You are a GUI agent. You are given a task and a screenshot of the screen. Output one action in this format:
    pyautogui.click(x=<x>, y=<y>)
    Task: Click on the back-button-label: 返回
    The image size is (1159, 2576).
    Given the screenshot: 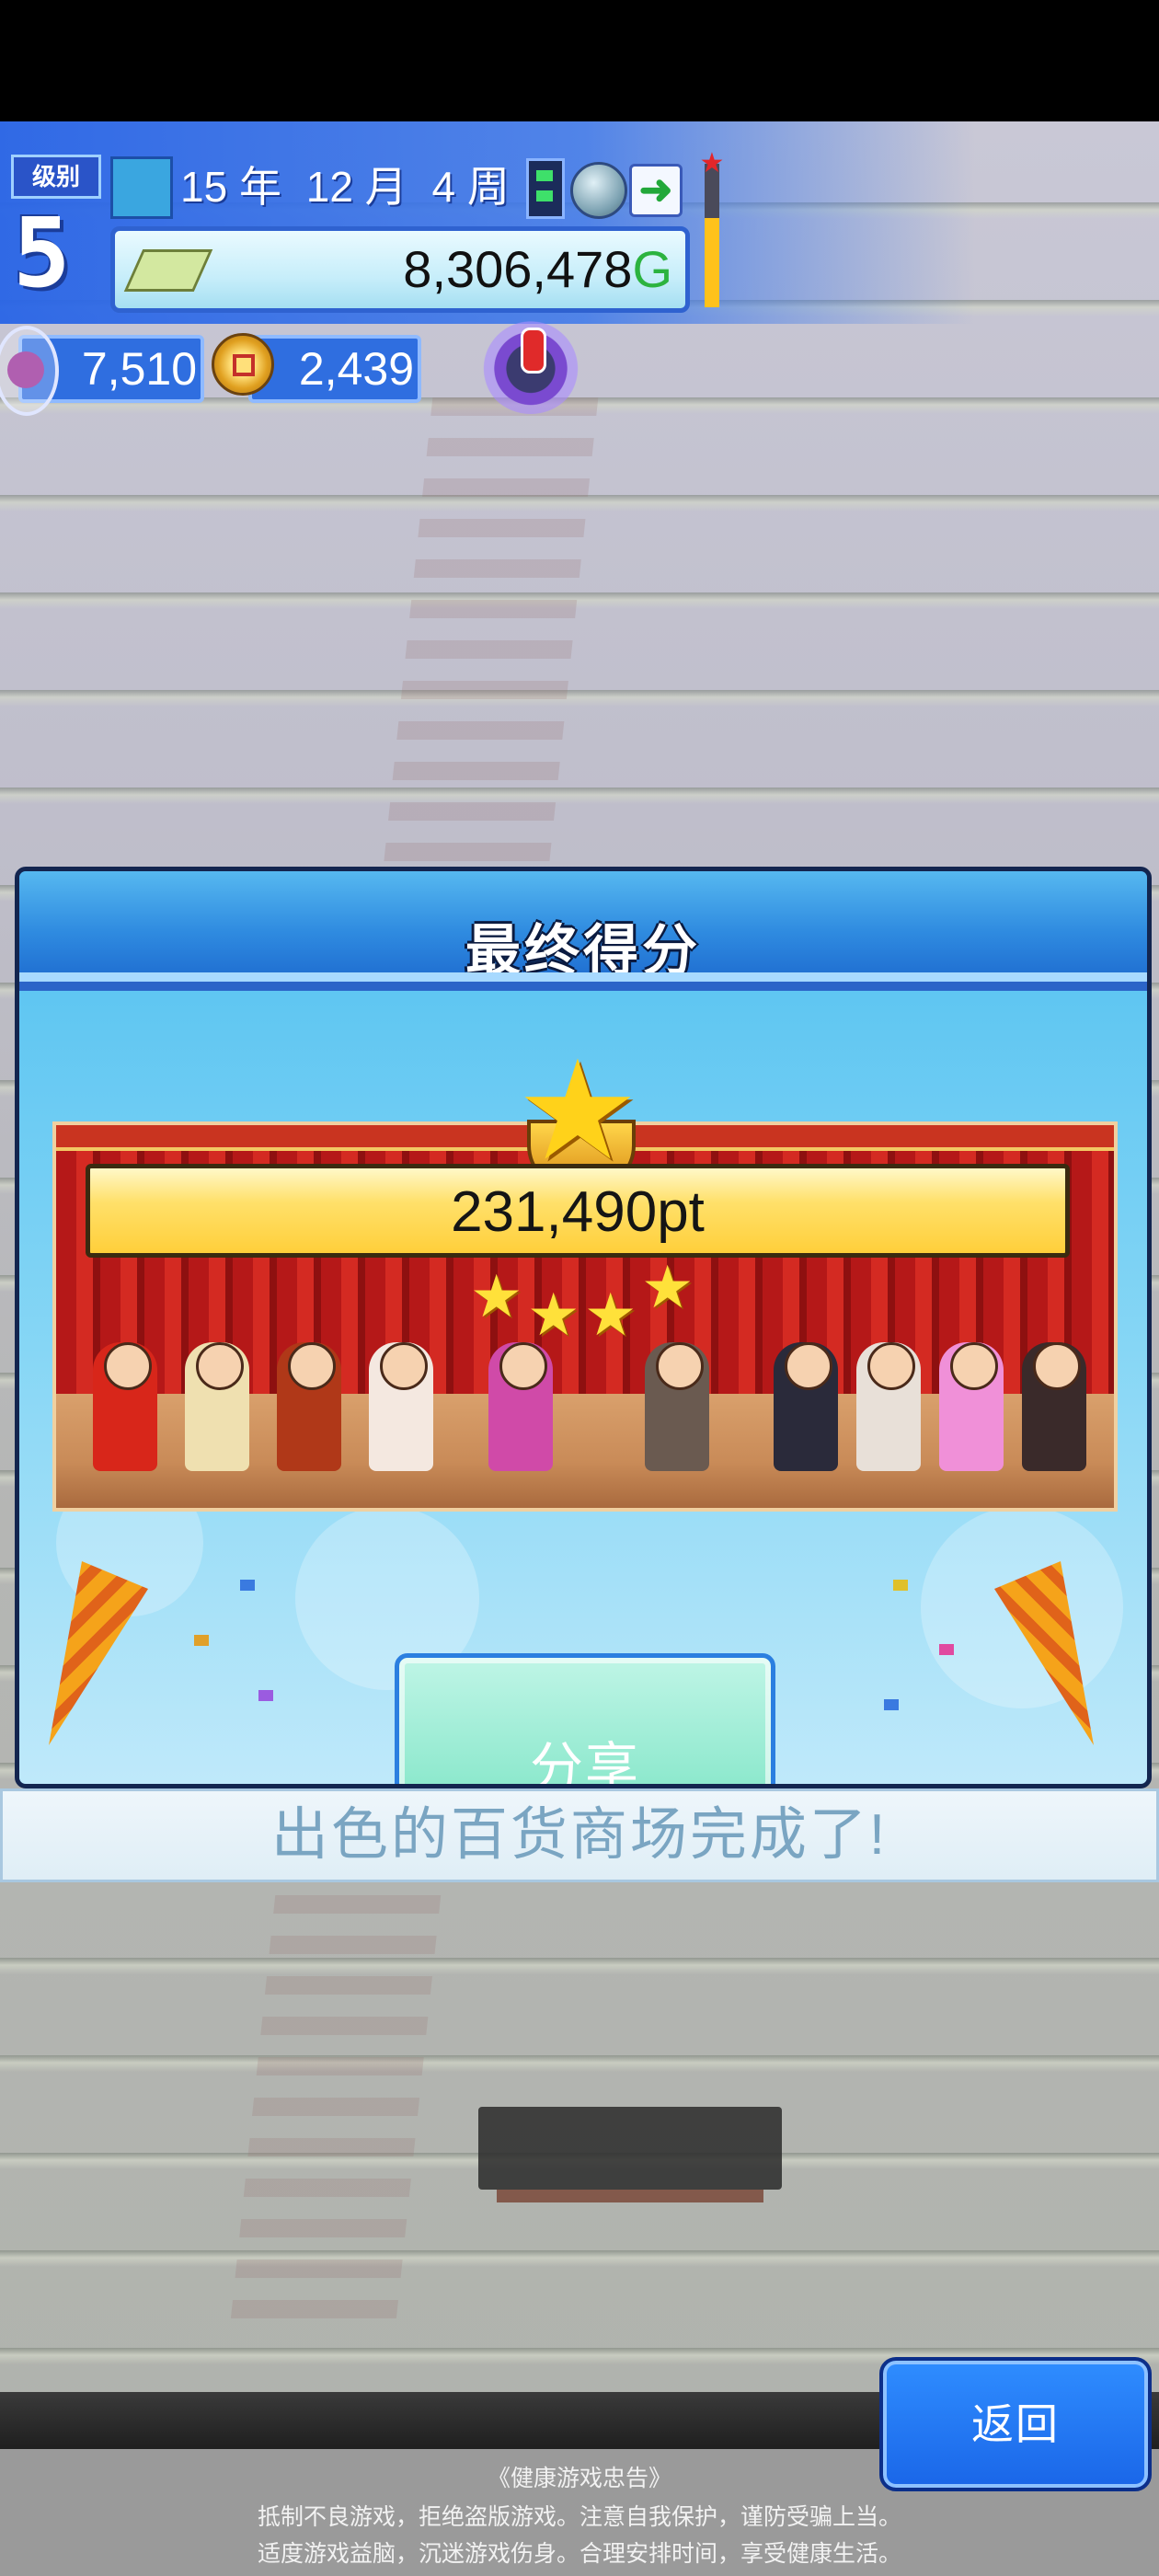 What is the action you would take?
    pyautogui.click(x=1015, y=2424)
    